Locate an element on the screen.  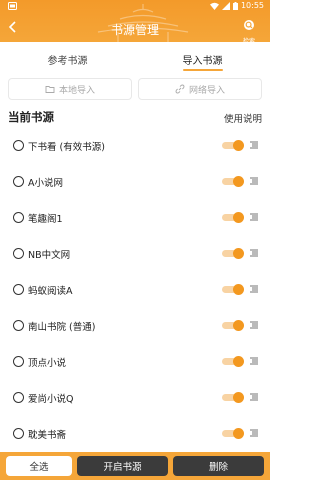
section-title: 当前书源 is located at coordinates (31, 117).